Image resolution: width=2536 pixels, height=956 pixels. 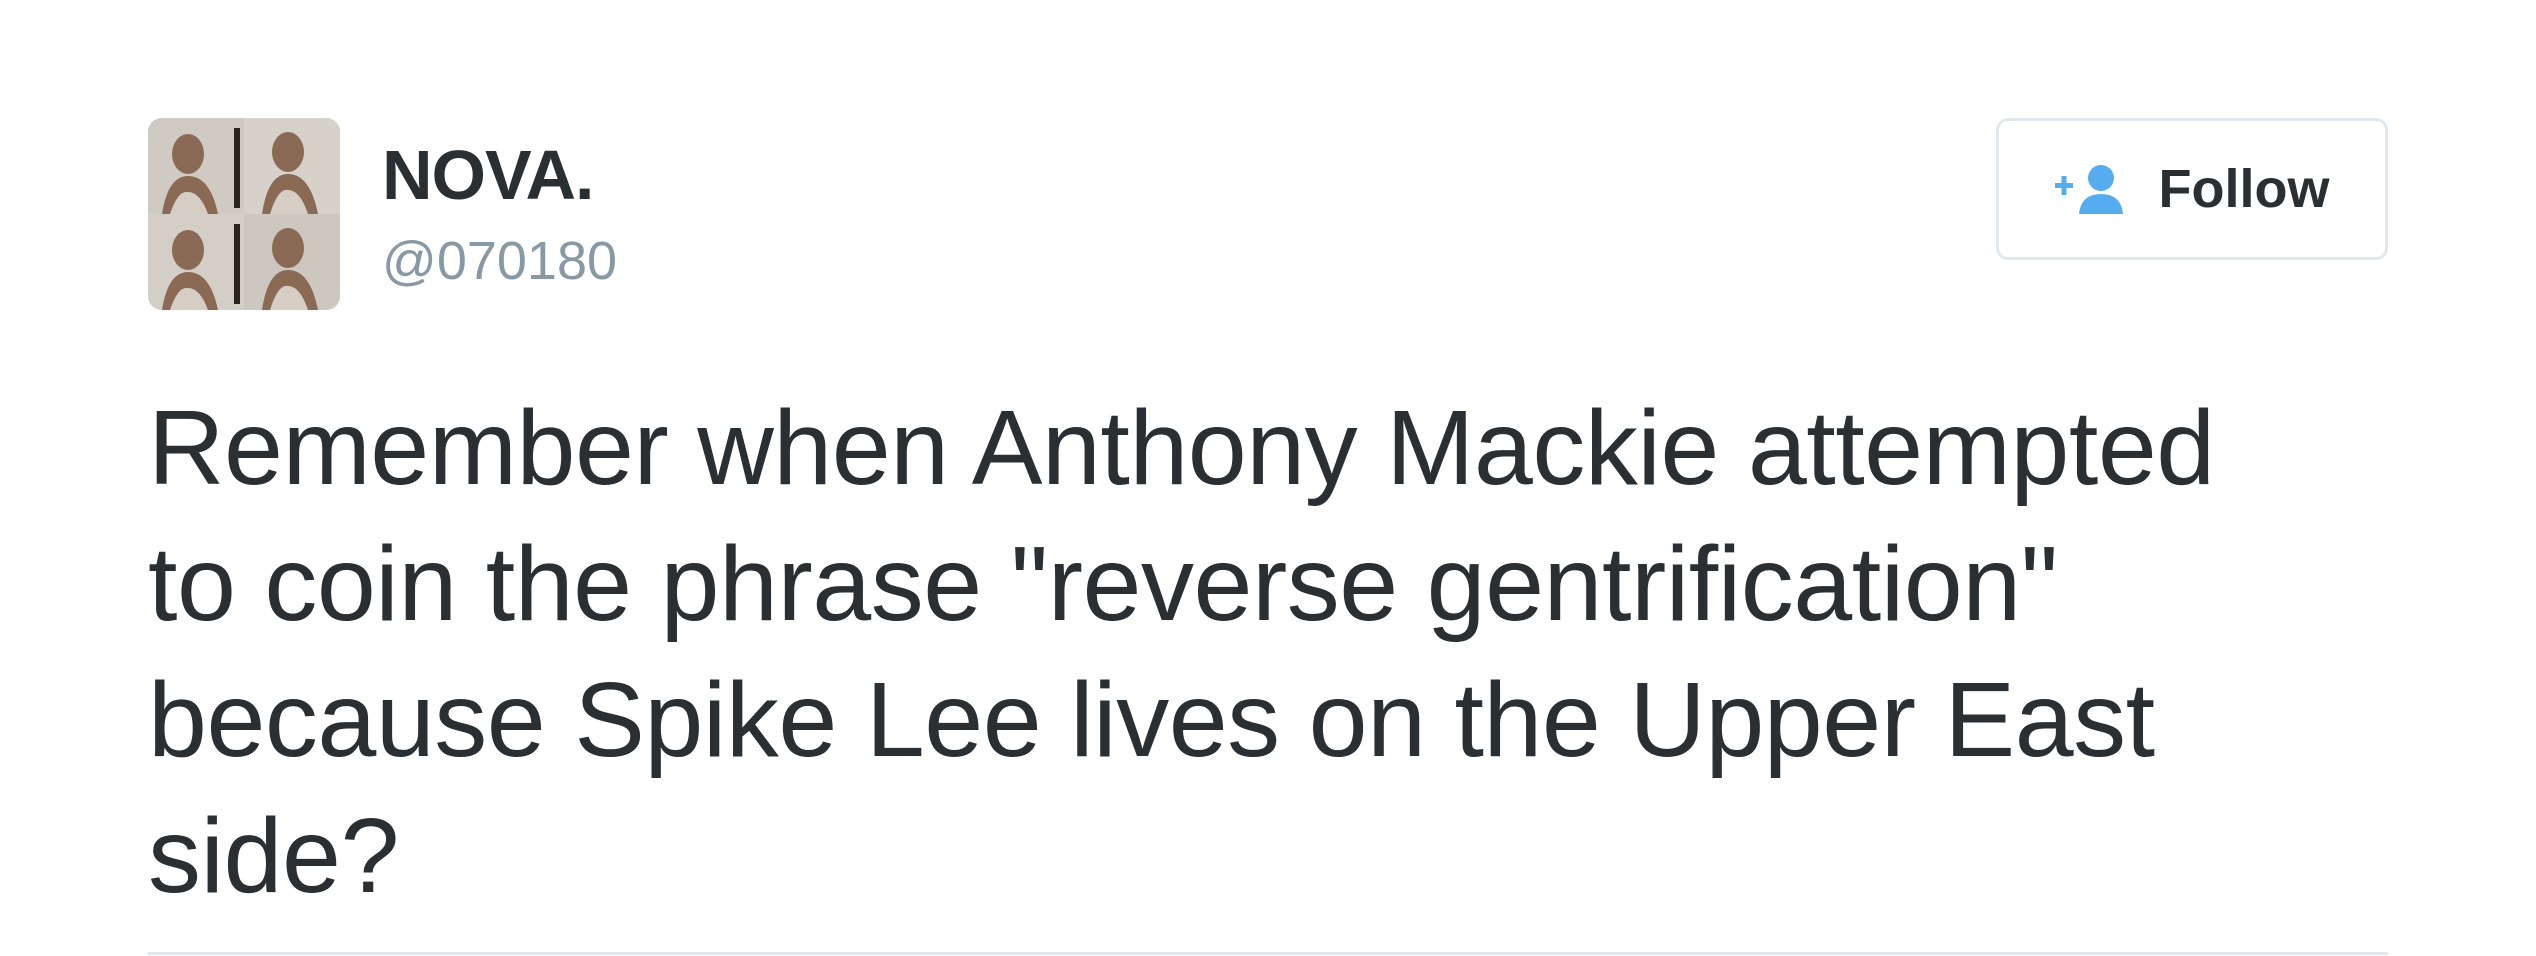 I want to click on user-handle: @070180, so click(x=499, y=261).